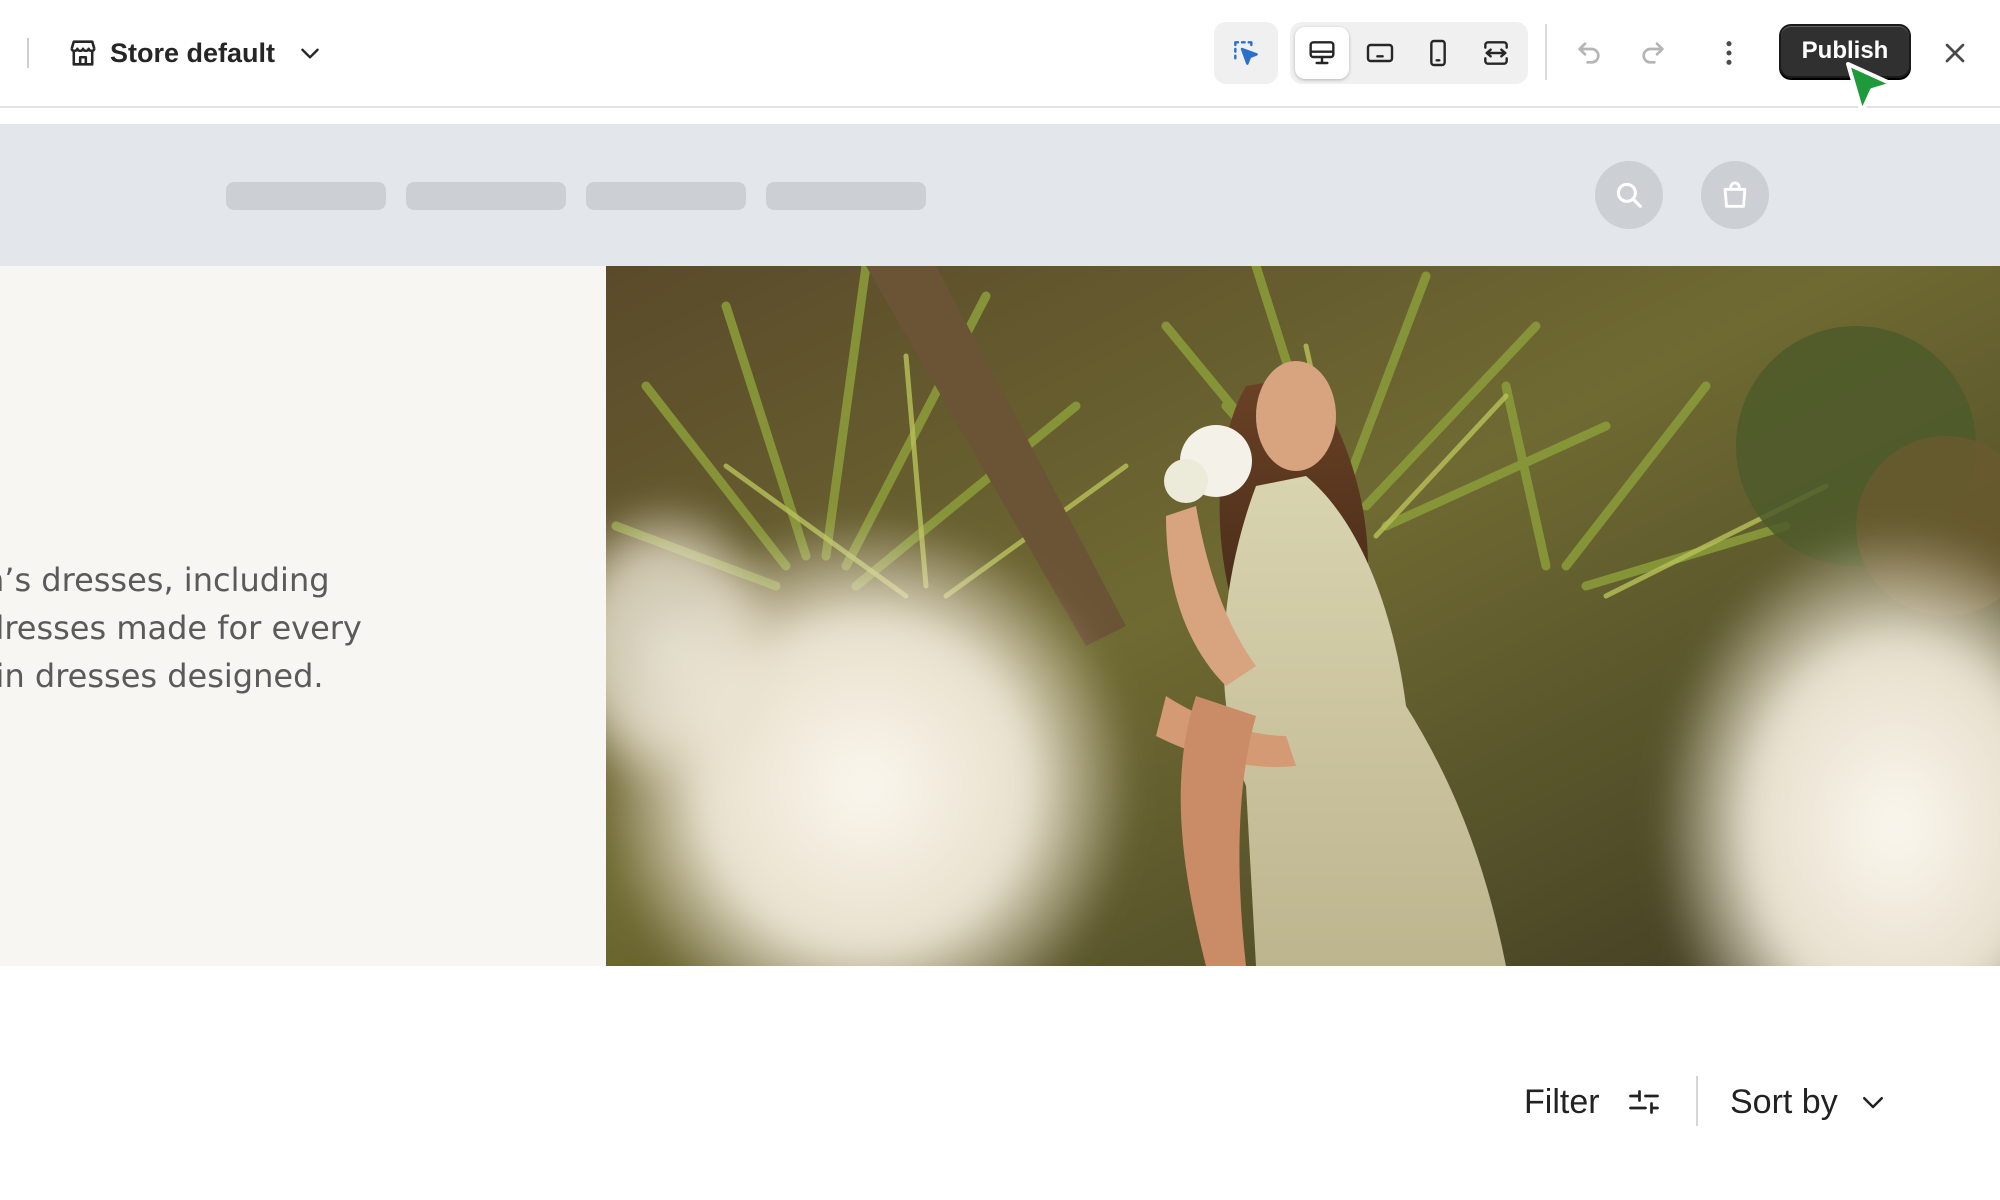 The image size is (2000, 1200). What do you see at coordinates (1643, 1102) in the screenshot?
I see `filter-sliders-icon` at bounding box center [1643, 1102].